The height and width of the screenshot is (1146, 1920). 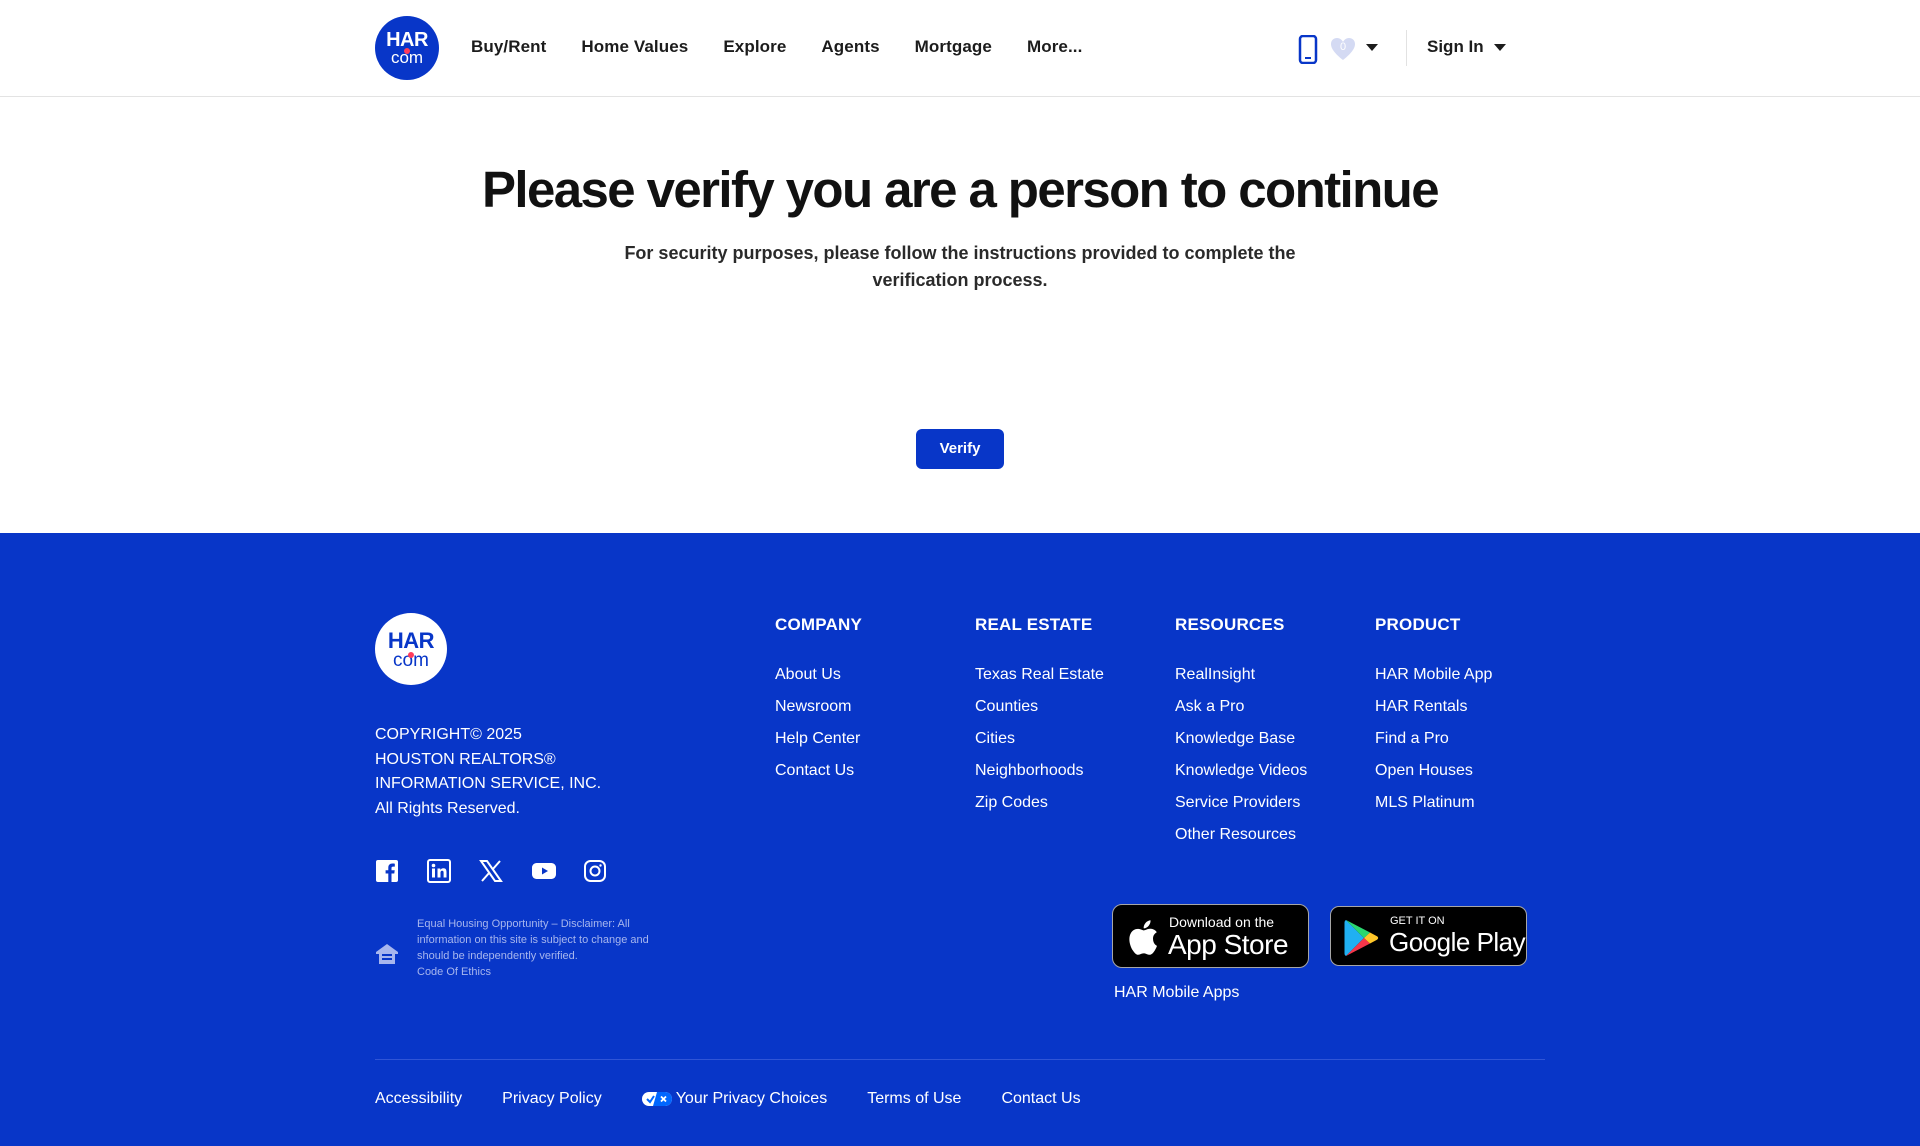 I want to click on footer-link: Neighborhoods, so click(x=1039, y=771).